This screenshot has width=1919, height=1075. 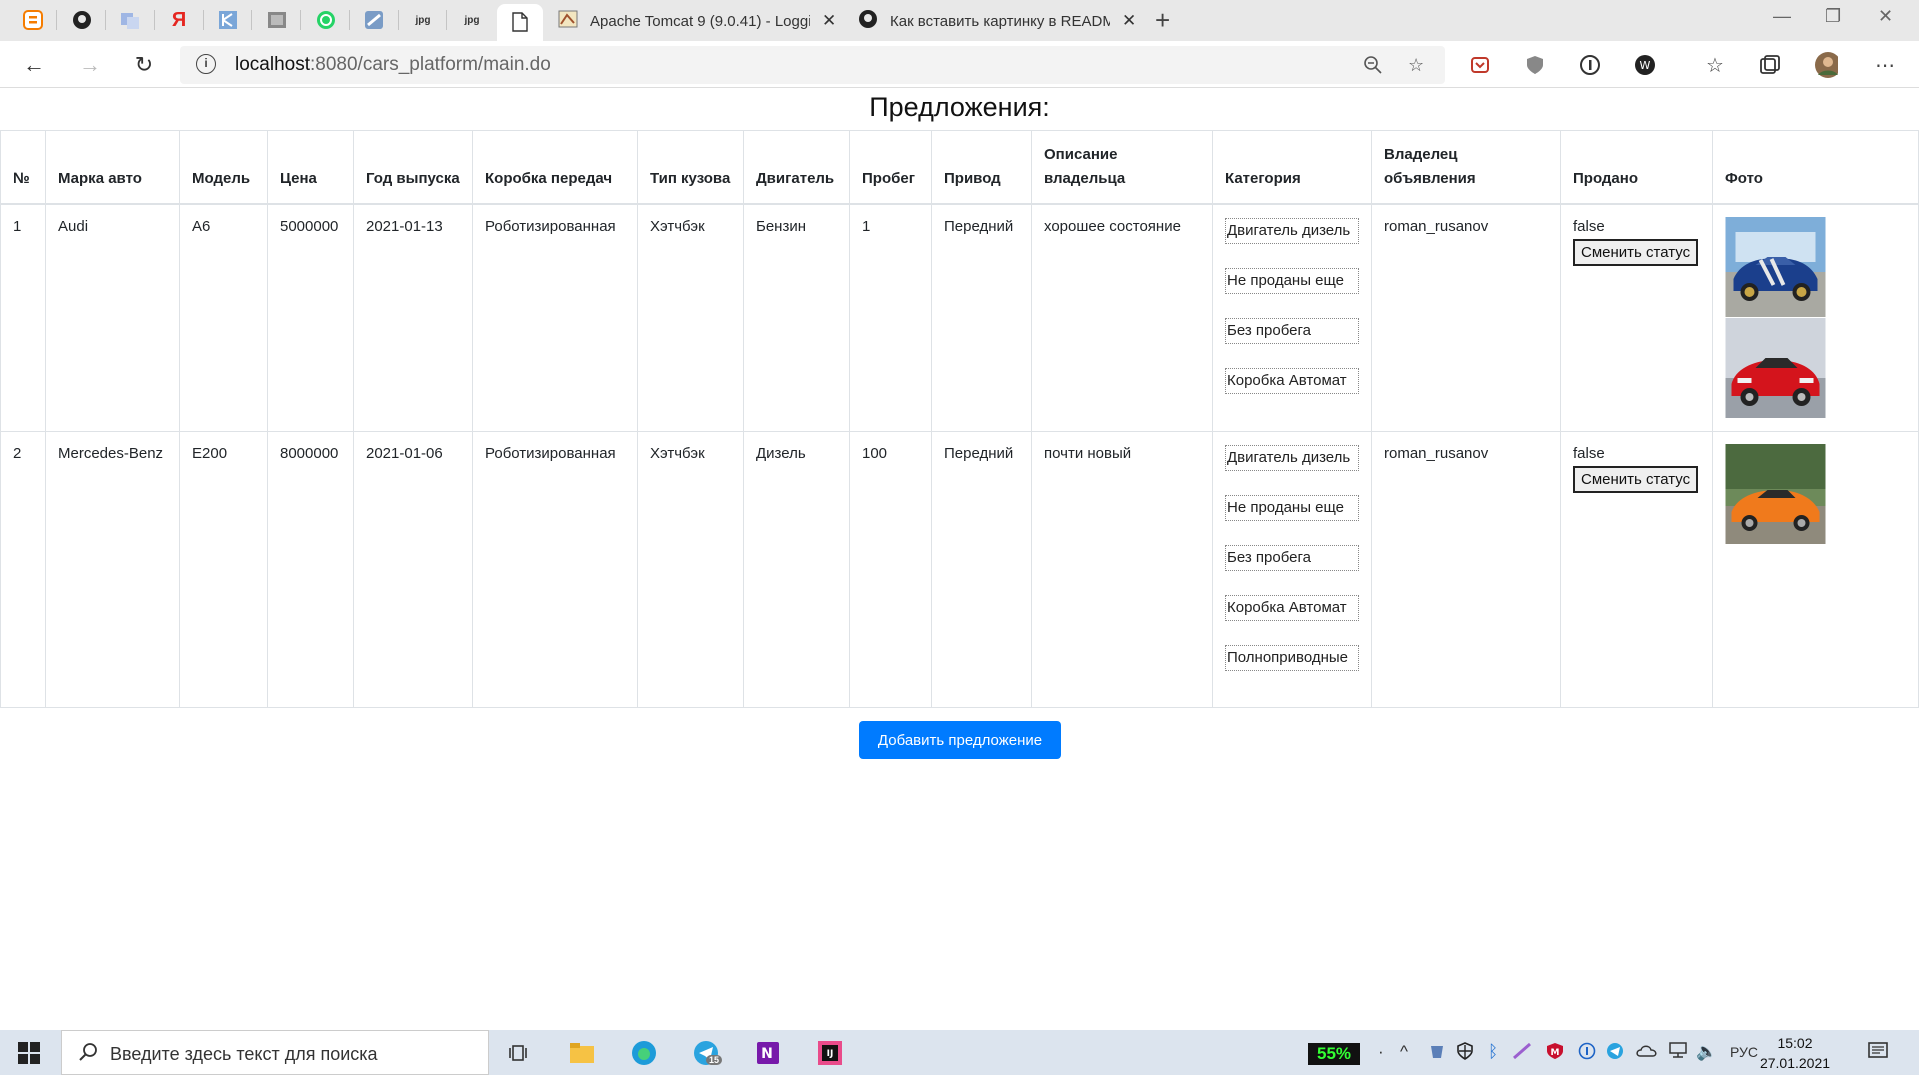 What do you see at coordinates (223, 167) in the screenshot?
I see `column-header: Модель` at bounding box center [223, 167].